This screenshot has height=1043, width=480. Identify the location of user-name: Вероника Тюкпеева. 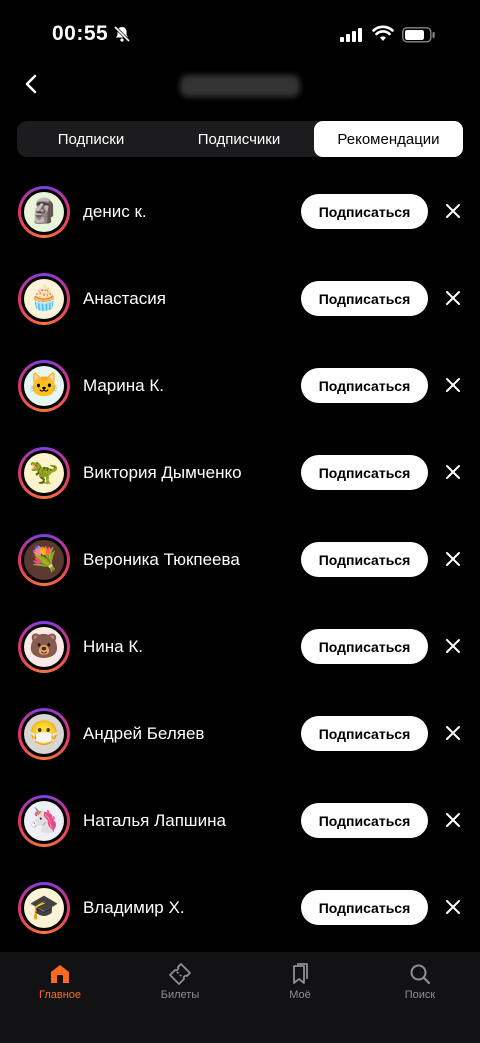
(161, 560).